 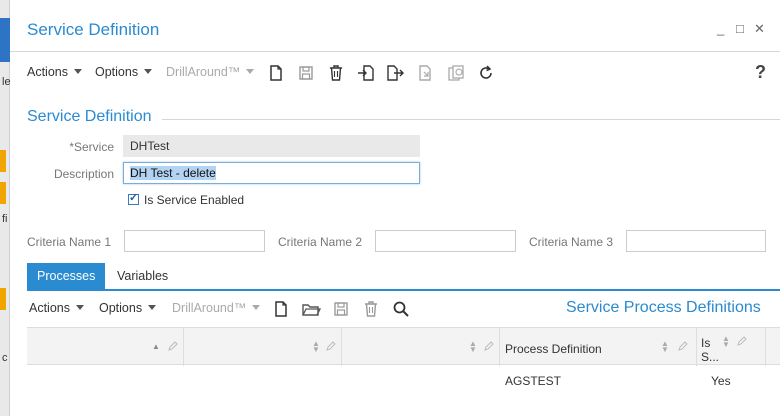 I want to click on criteria-name-1-label: Criteria Name 1, so click(x=69, y=242).